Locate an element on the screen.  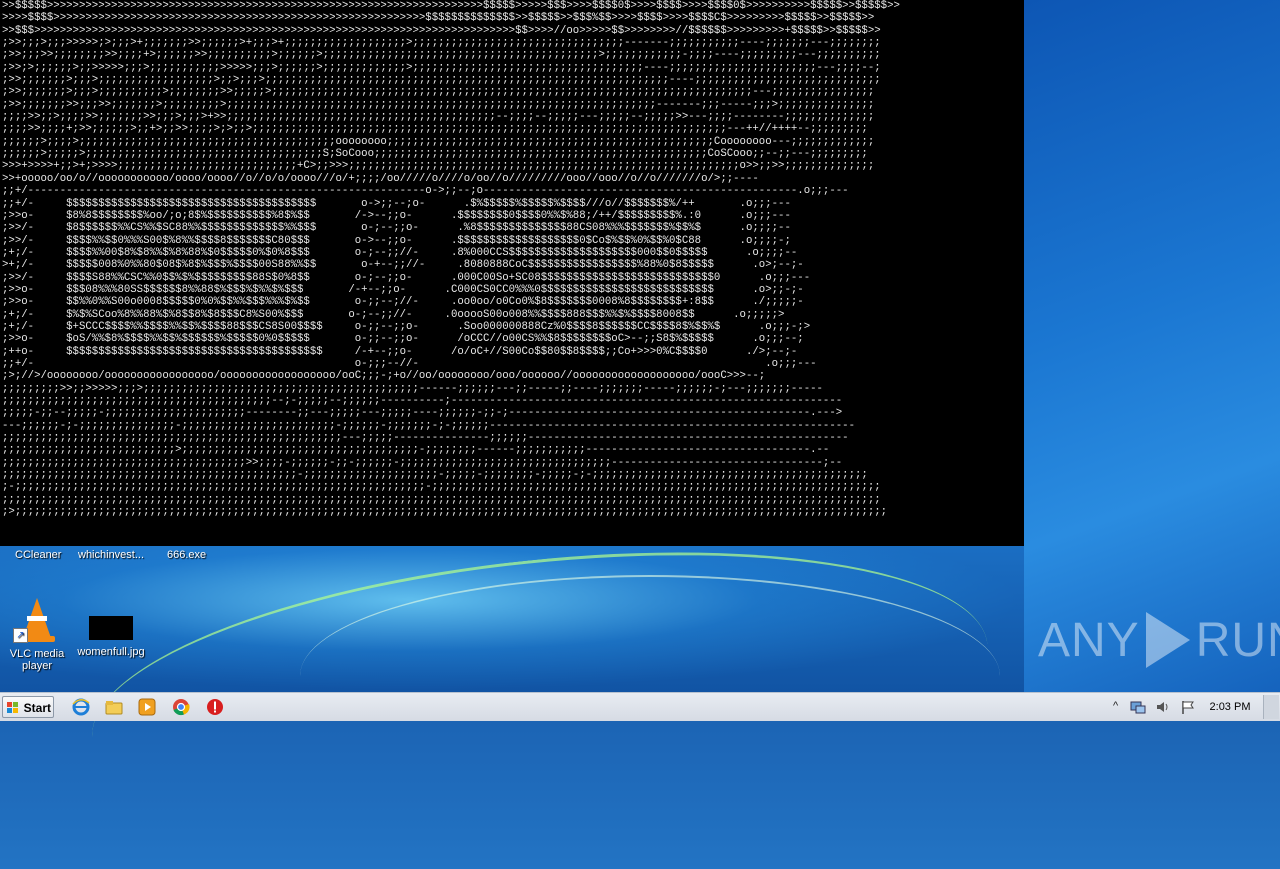
desktop-label-ccleaner: CCleaner is located at coordinates (38, 555).